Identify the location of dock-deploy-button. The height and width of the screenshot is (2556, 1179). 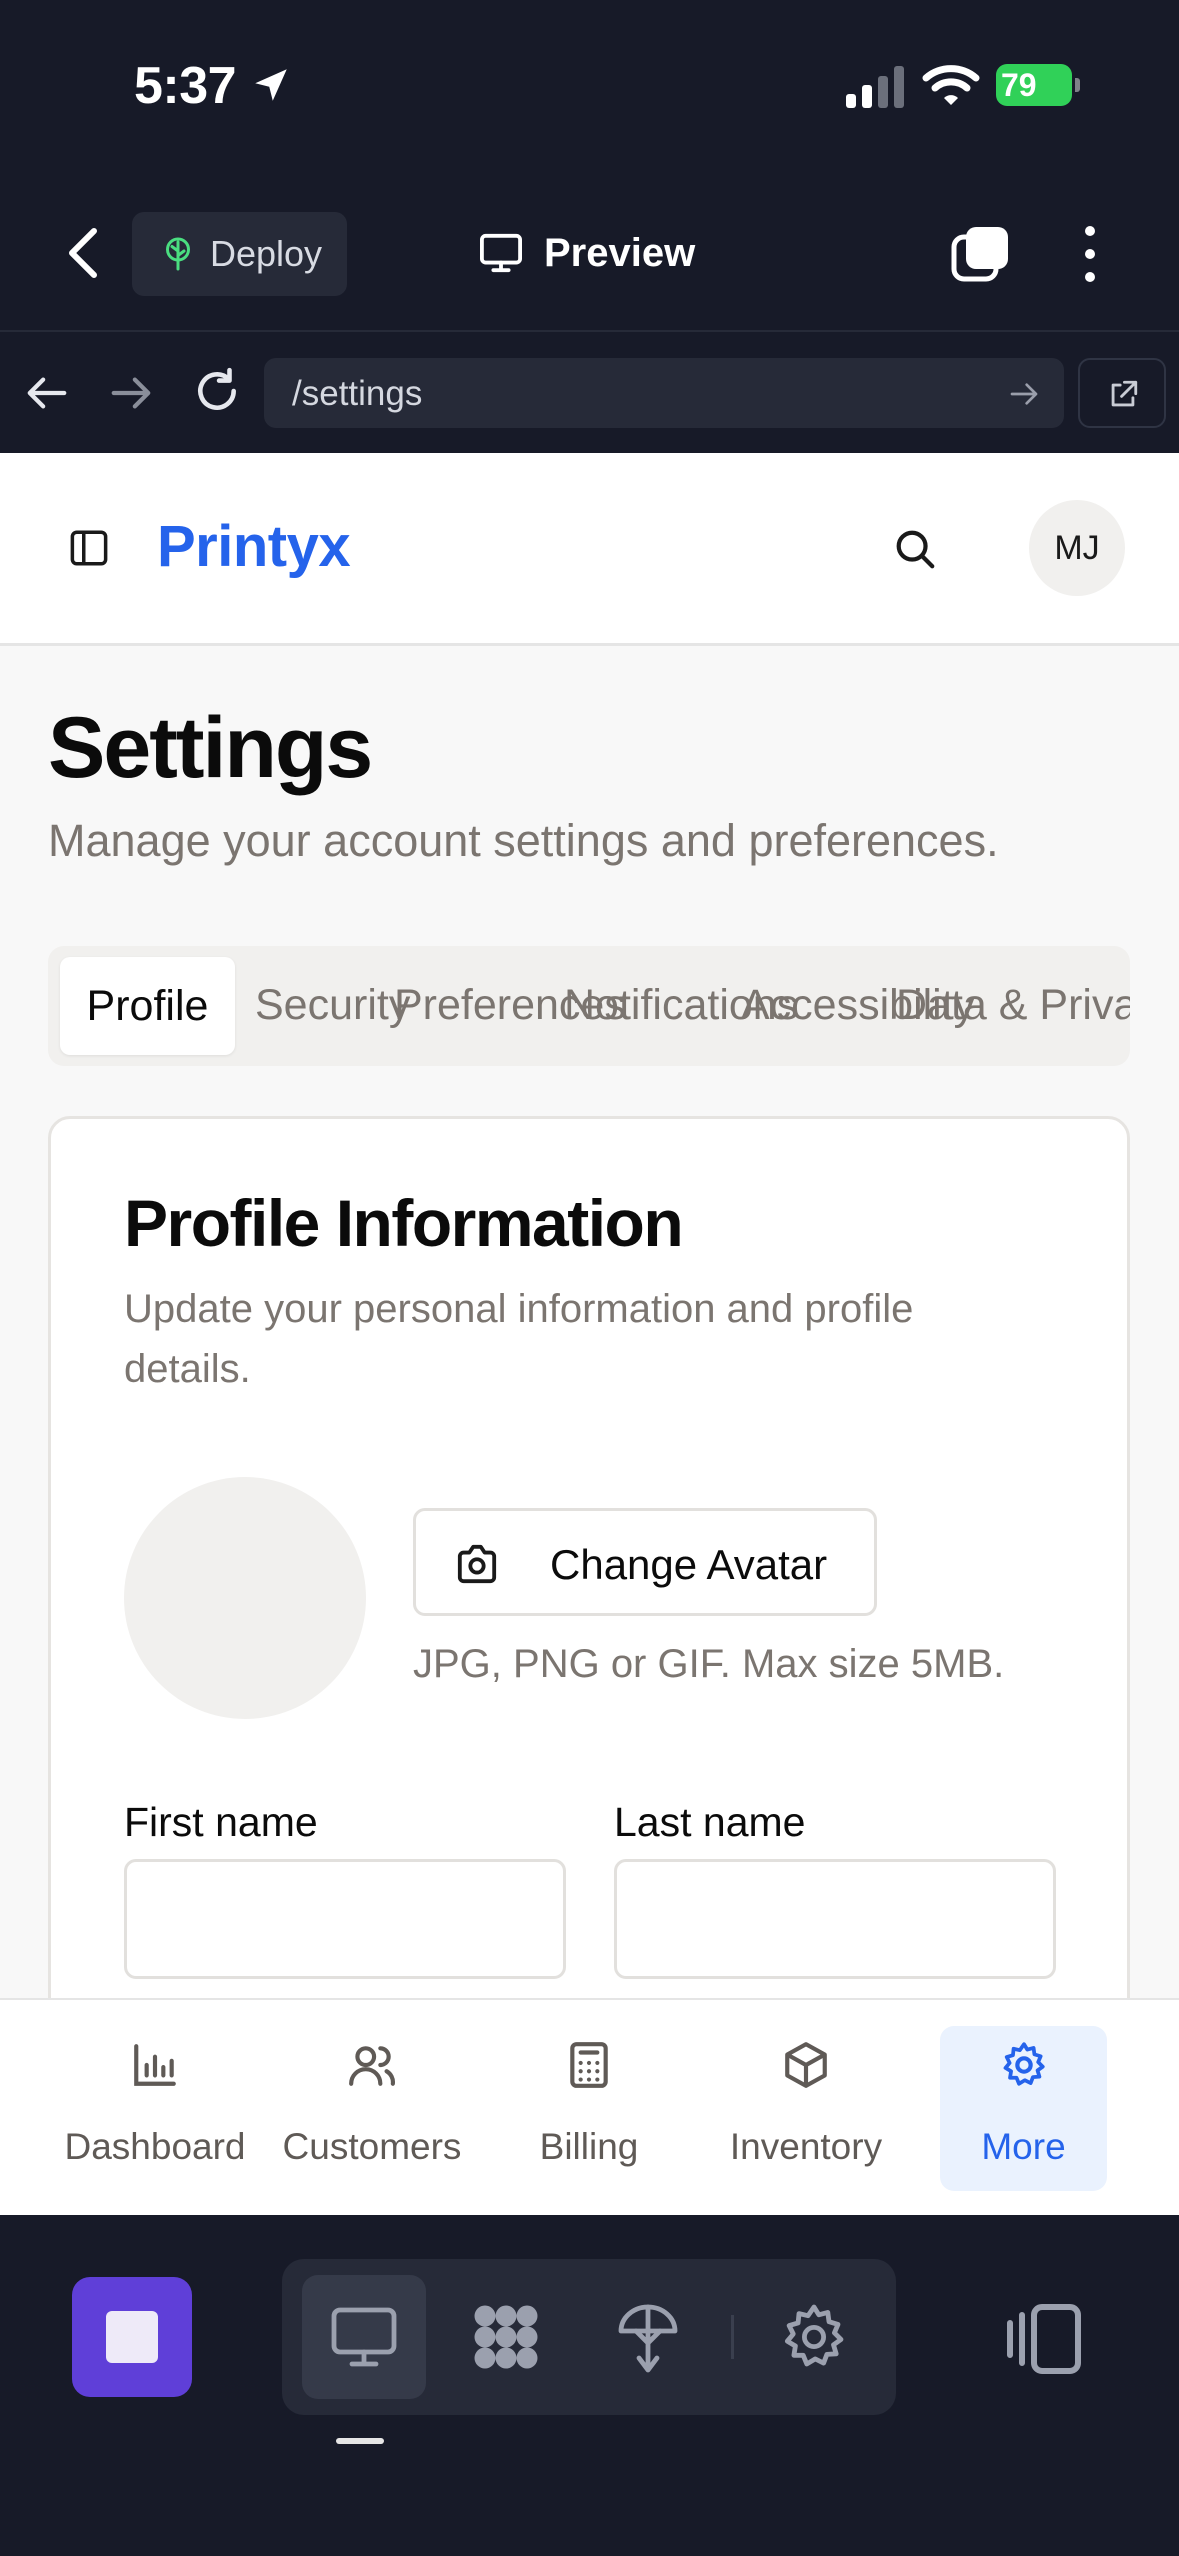
(648, 2337).